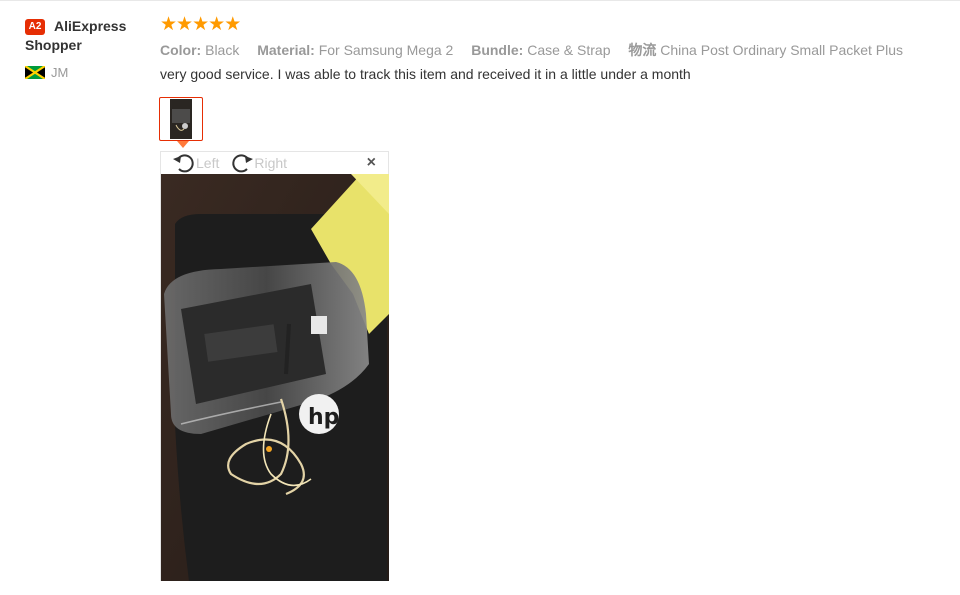 Image resolution: width=960 pixels, height=595 pixels. I want to click on rotate-right-icon, so click(243, 163).